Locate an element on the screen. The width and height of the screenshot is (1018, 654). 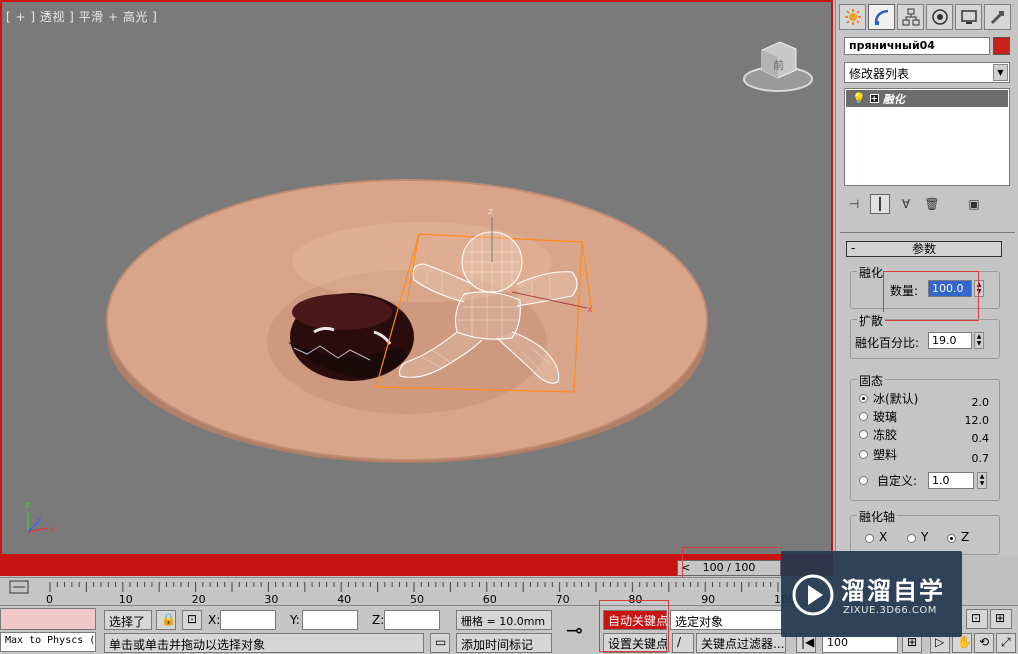
stack-item-label: 融化 is located at coordinates (893, 99).